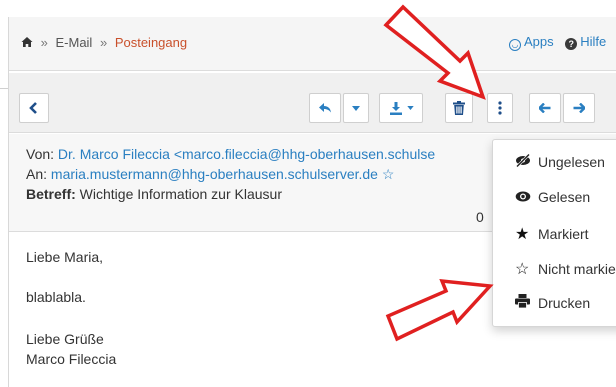  Describe the element at coordinates (27, 42) in the screenshot. I see `home-icon` at that location.